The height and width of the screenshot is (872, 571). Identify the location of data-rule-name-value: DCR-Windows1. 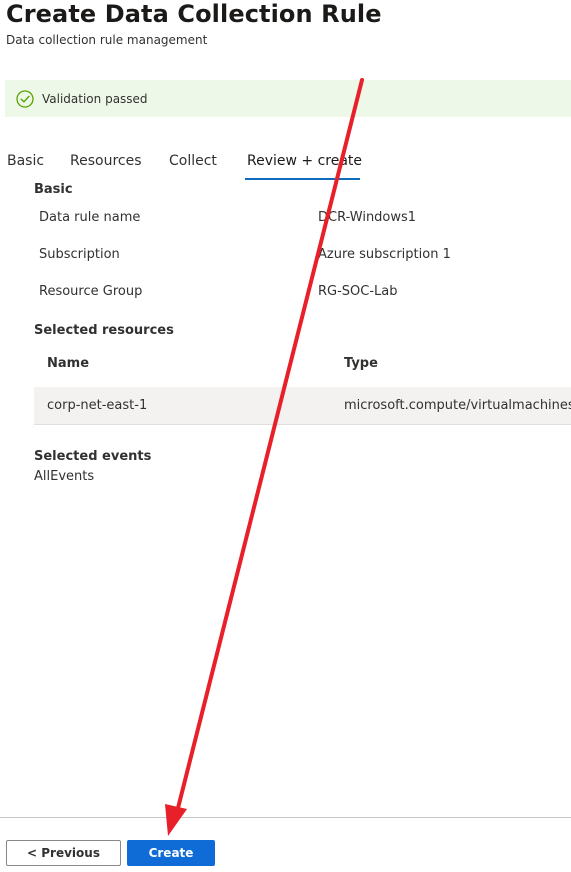
(367, 217).